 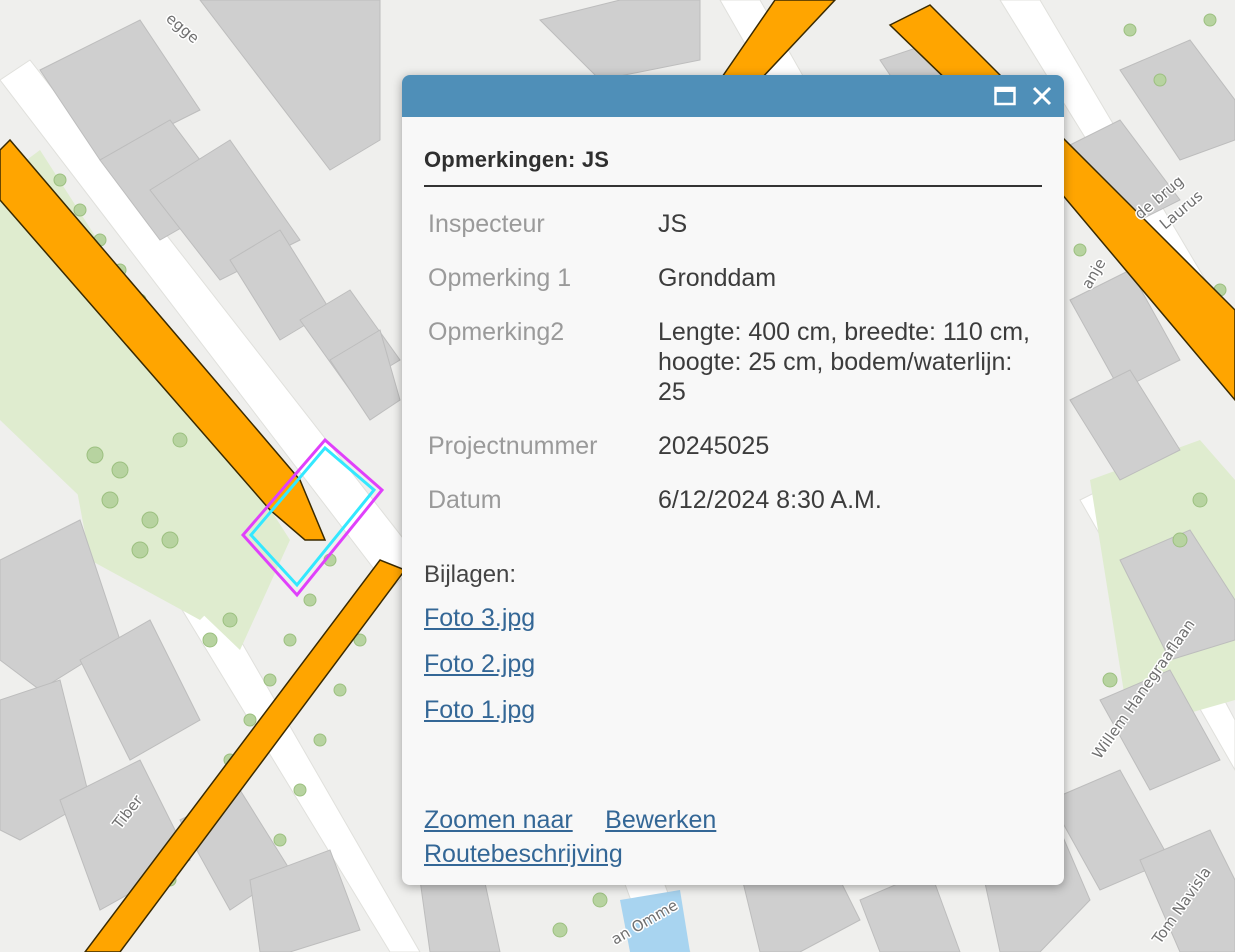 I want to click on directions-link: Routebeschrijving, so click(x=523, y=854).